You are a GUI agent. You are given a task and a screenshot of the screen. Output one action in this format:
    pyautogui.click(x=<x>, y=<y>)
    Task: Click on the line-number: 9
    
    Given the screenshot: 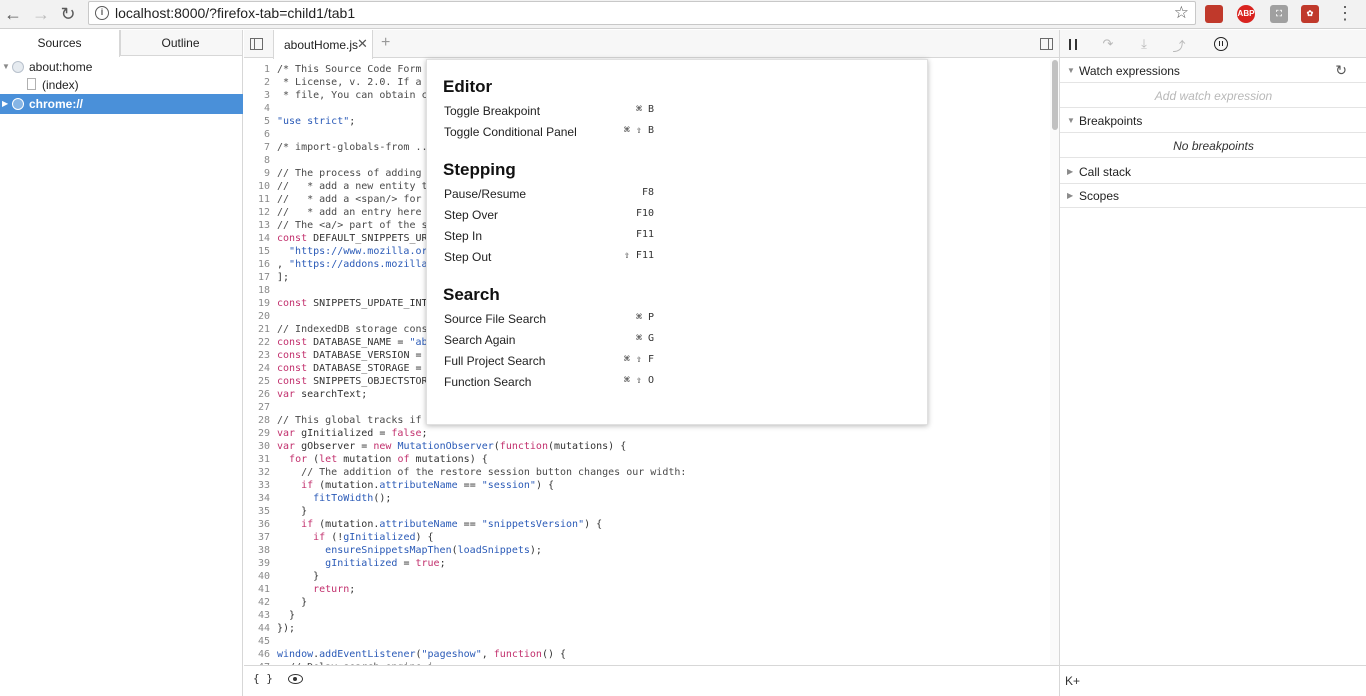 What is the action you would take?
    pyautogui.click(x=257, y=173)
    